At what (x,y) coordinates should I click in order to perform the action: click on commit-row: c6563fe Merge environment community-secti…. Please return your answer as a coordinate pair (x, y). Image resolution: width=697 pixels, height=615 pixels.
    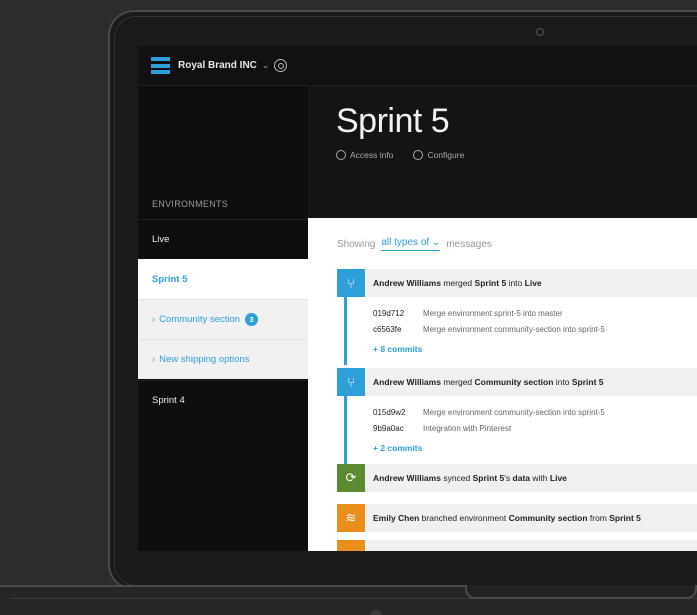
    Looking at the image, I should click on (489, 329).